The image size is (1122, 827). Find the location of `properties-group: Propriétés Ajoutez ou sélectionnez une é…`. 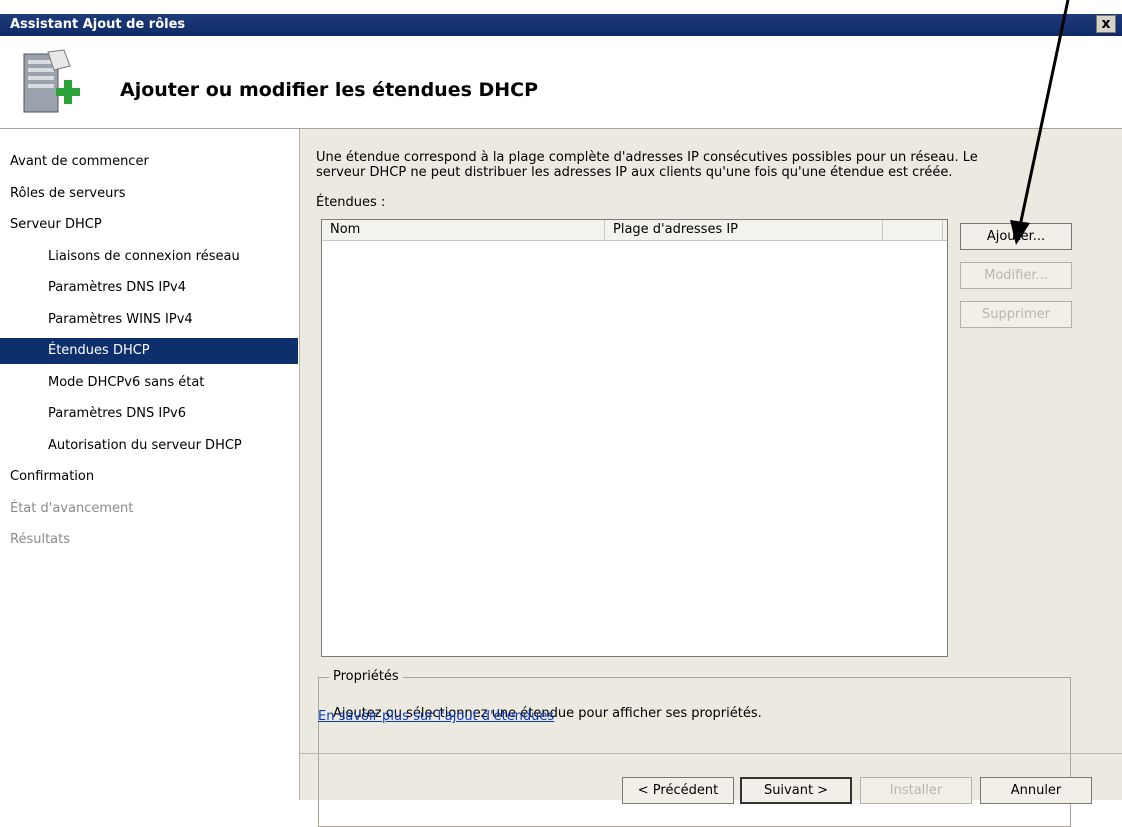

properties-group: Propriétés Ajoutez ou sélectionnez une é… is located at coordinates (694, 748).